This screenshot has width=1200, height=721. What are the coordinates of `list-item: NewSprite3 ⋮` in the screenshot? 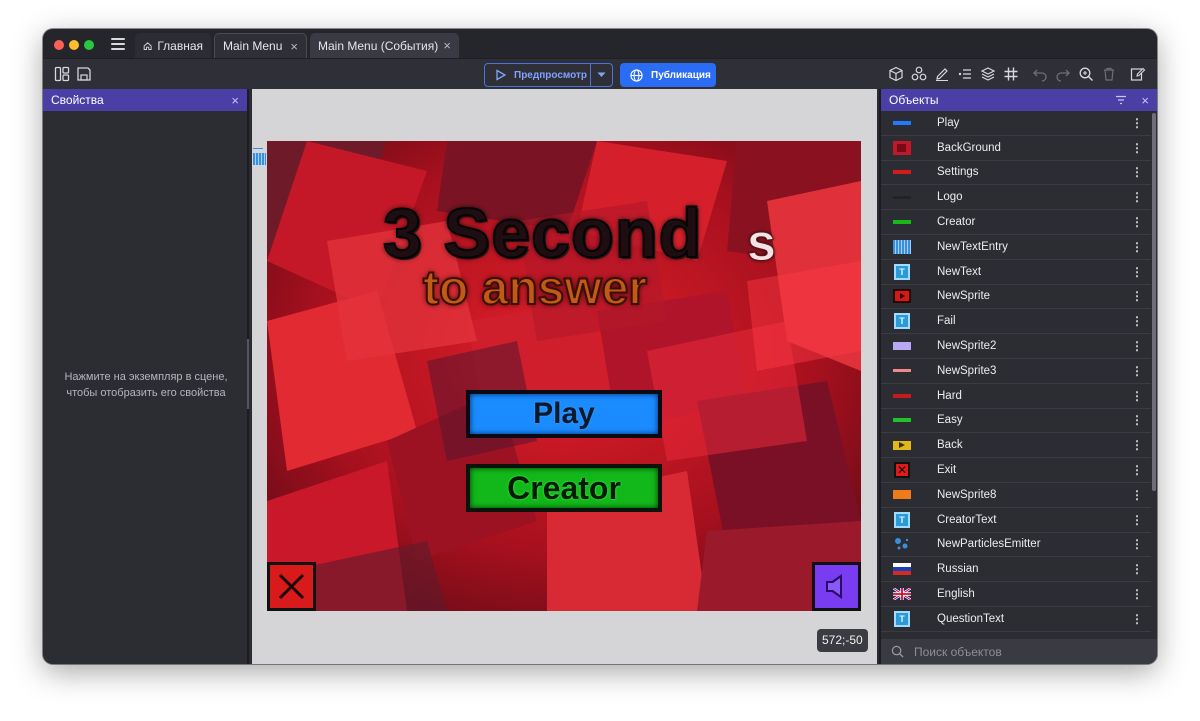 It's located at (1016, 371).